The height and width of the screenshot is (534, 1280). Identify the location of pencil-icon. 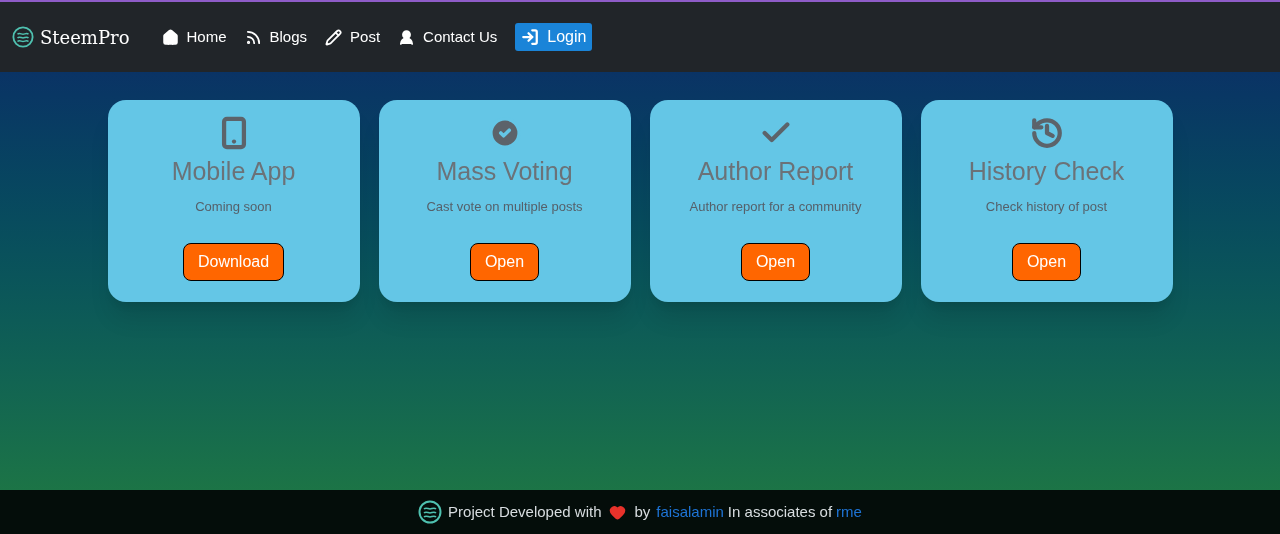
(334, 37).